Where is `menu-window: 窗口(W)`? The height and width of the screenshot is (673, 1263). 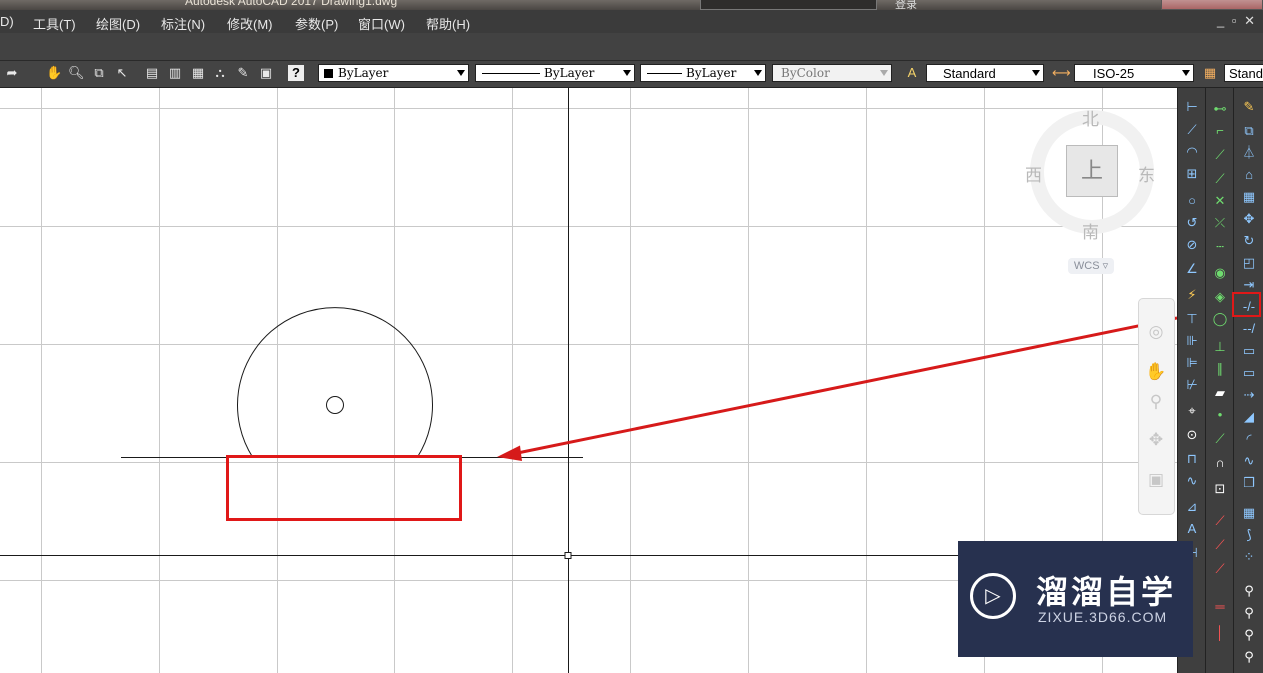 menu-window: 窗口(W) is located at coordinates (381, 23).